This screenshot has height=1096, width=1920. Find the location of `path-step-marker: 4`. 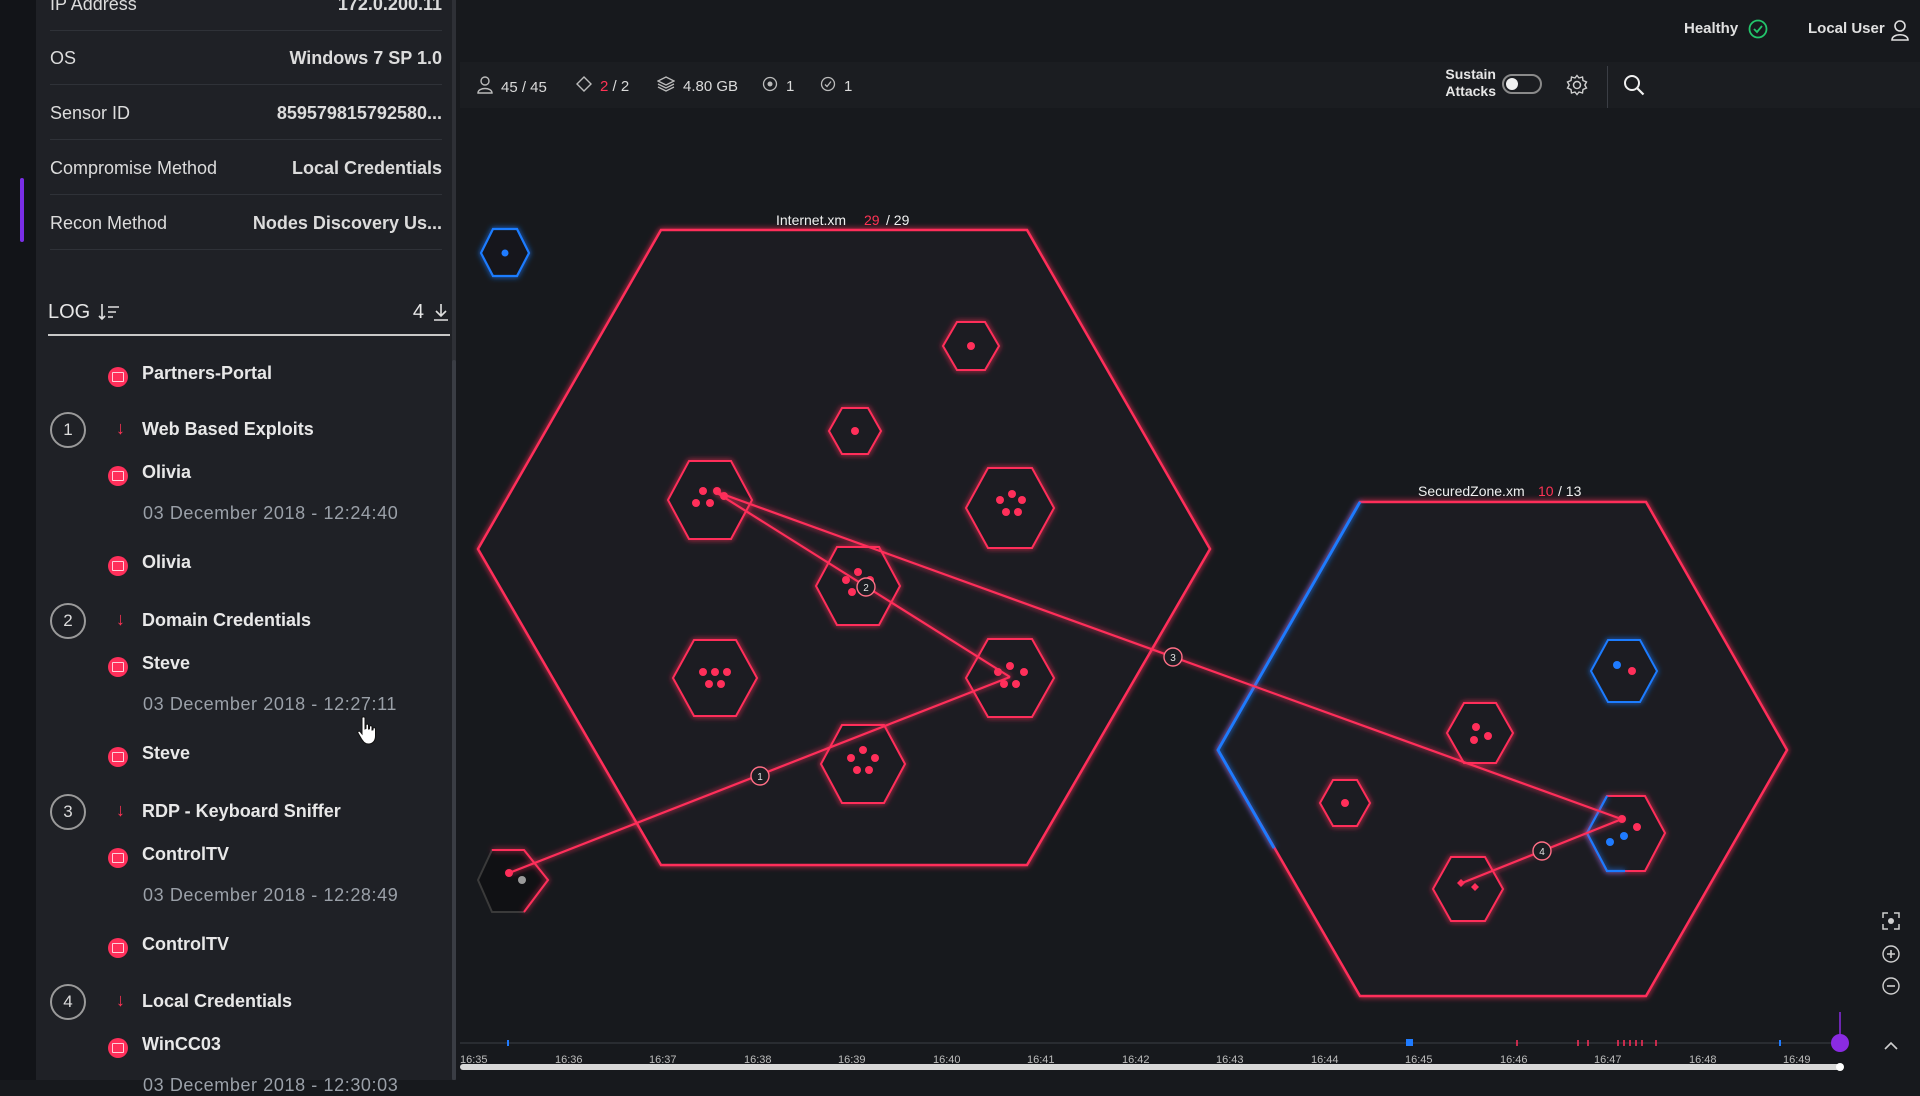

path-step-marker: 4 is located at coordinates (1542, 851).